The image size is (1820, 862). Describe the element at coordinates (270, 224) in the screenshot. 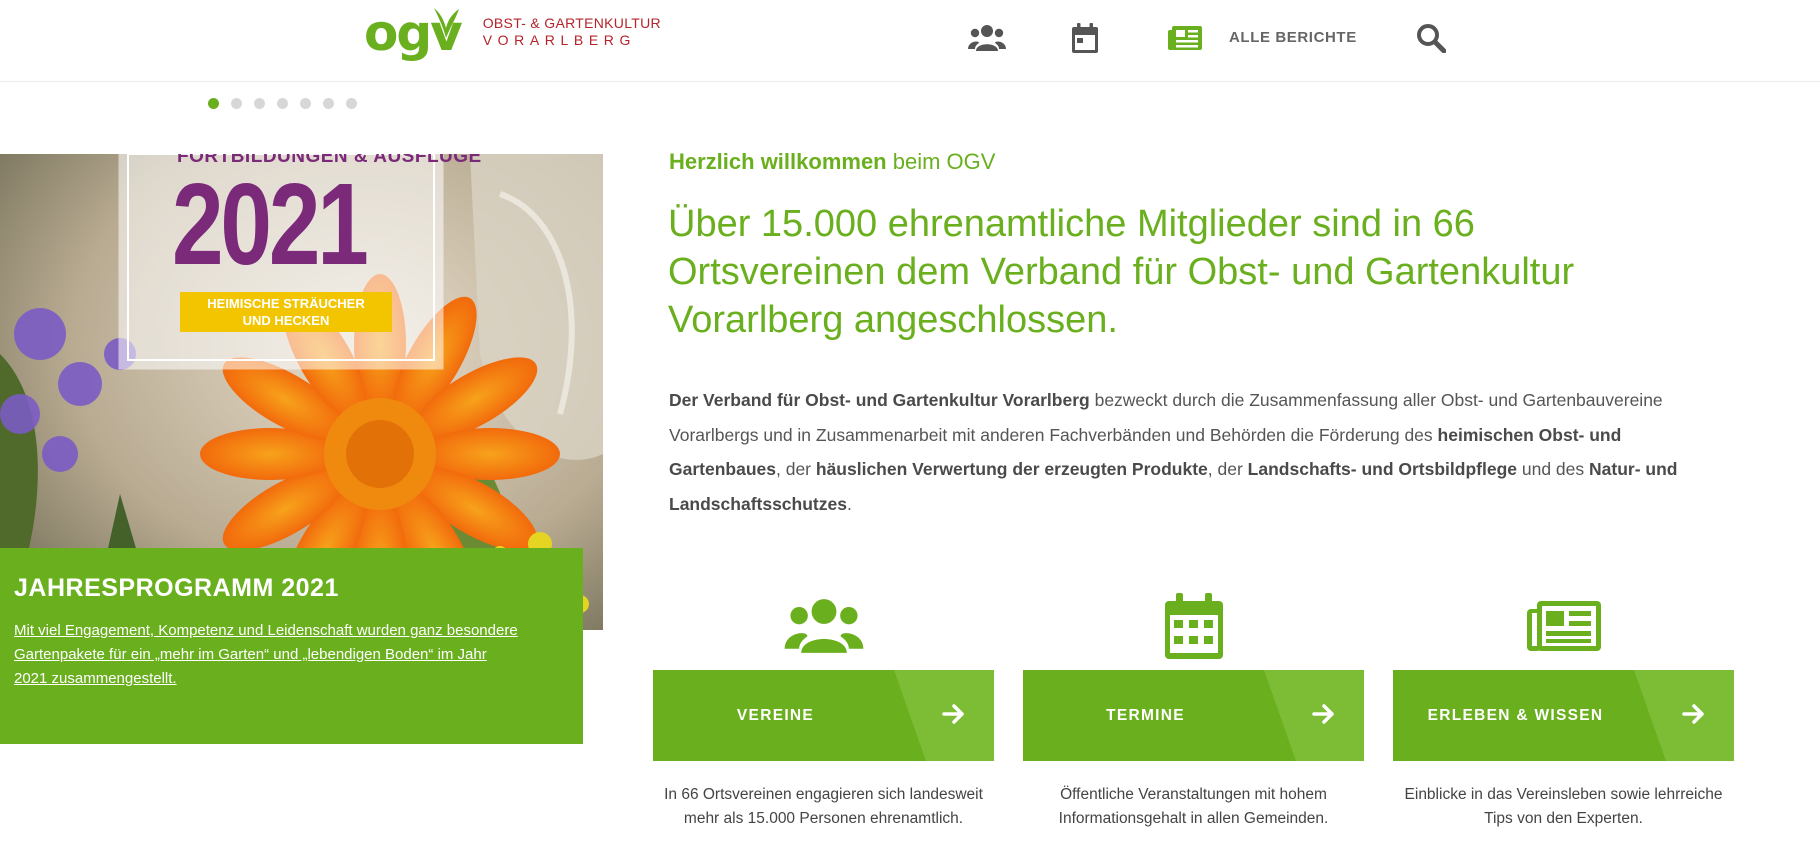

I see `poster-year: 2021` at that location.